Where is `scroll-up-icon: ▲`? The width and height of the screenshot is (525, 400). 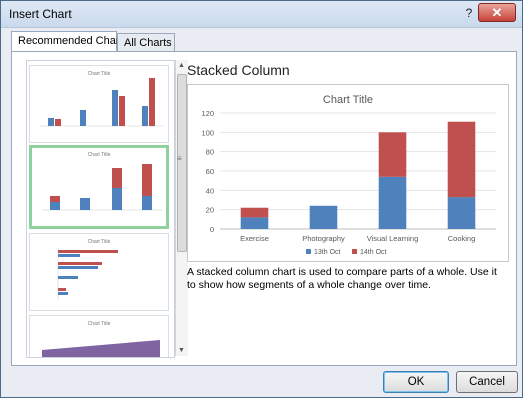
scroll-up-icon: ▲ is located at coordinates (181, 65).